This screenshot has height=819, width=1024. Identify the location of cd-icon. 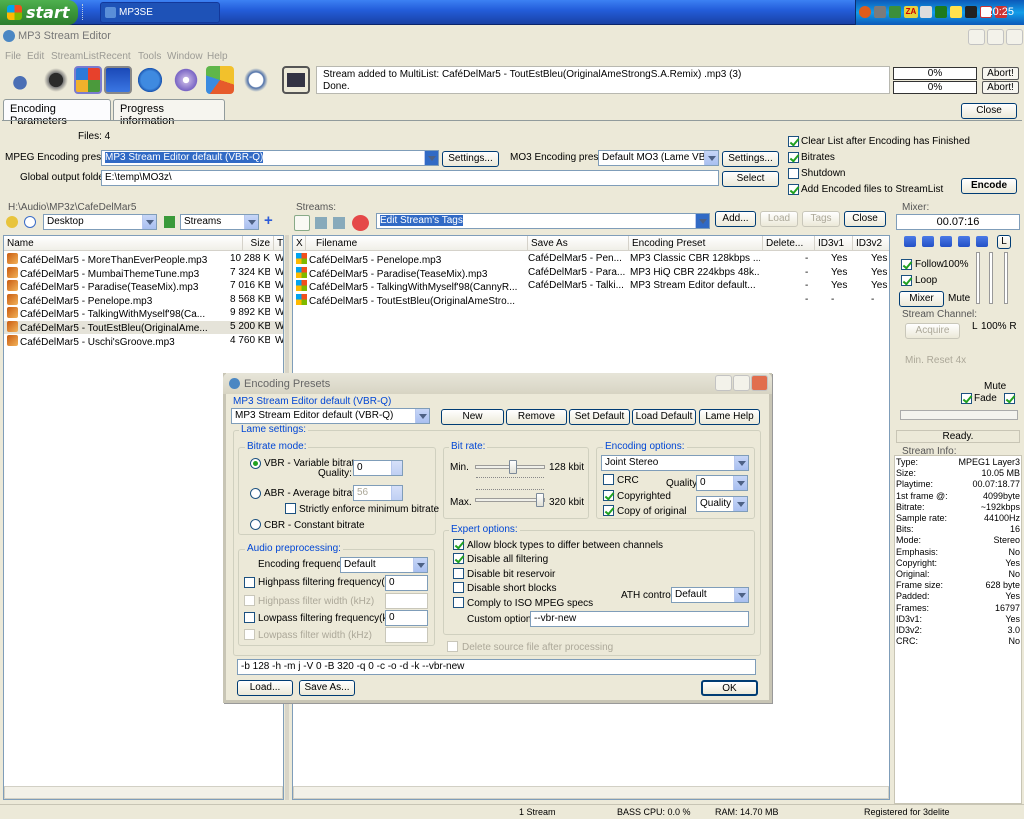
(56, 80).